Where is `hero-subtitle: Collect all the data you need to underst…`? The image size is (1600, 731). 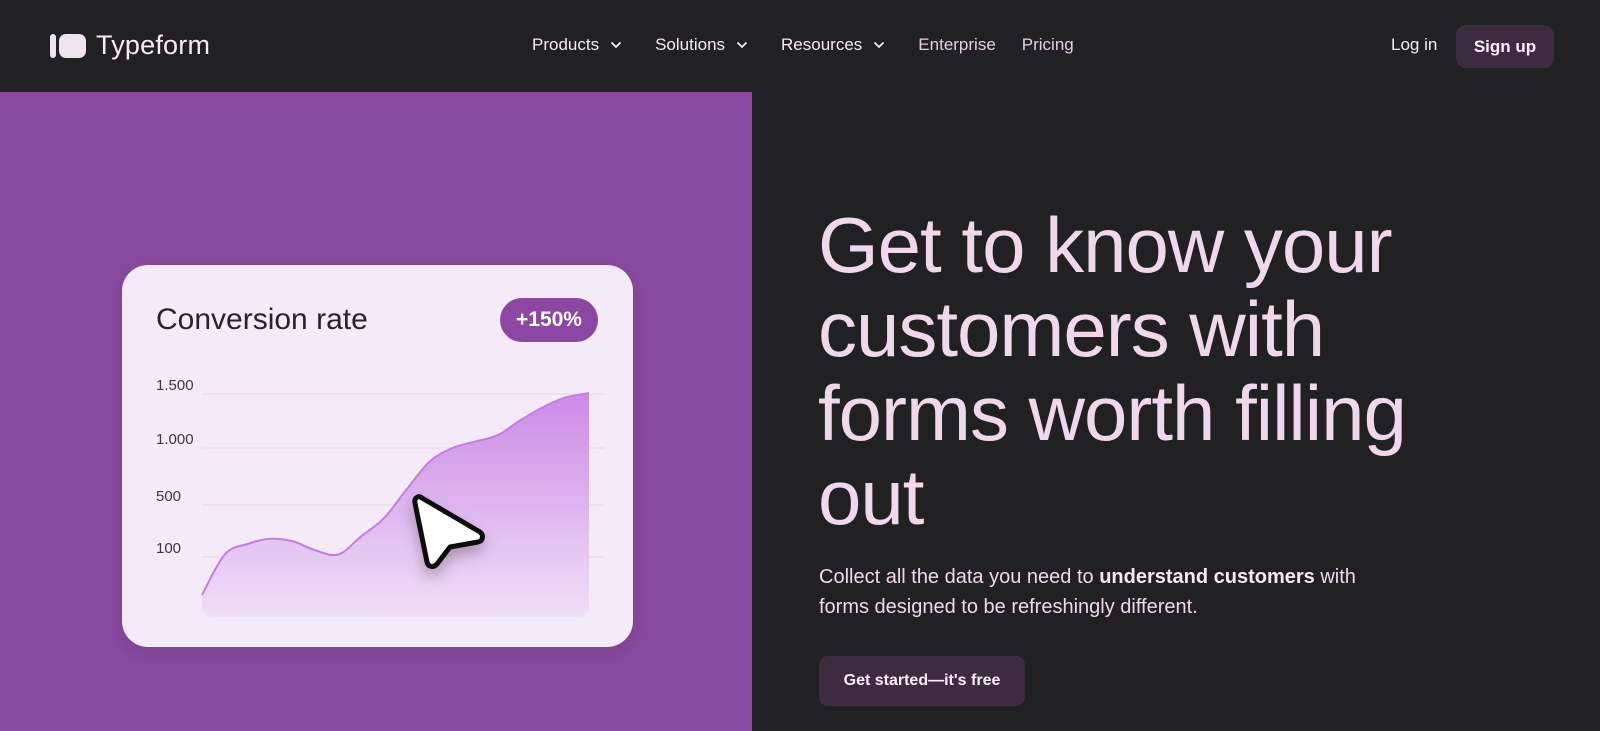
hero-subtitle: Collect all the data you need to underst… is located at coordinates (1109, 592).